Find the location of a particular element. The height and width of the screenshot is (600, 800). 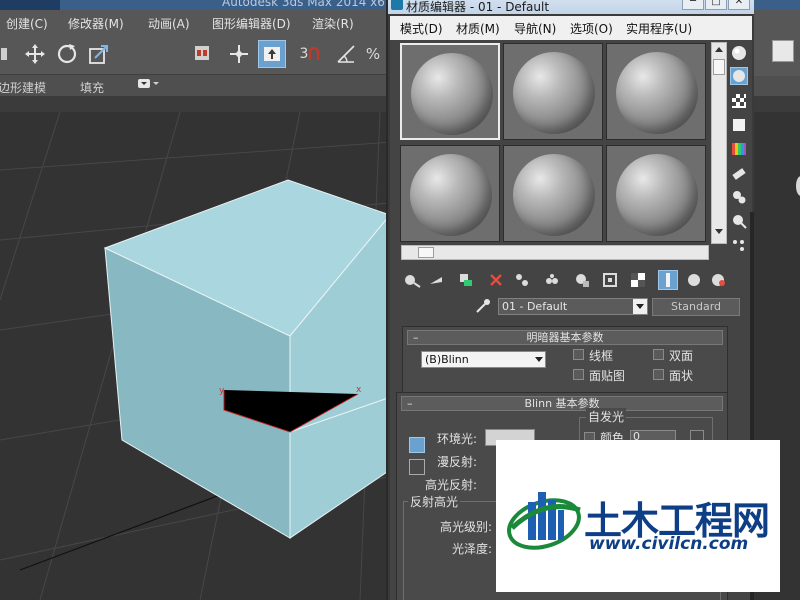

sample-type-icon is located at coordinates (739, 53).